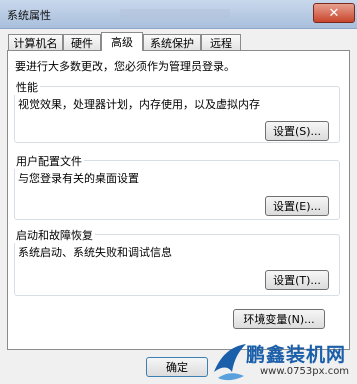  I want to click on close-icon: ✕, so click(334, 13).